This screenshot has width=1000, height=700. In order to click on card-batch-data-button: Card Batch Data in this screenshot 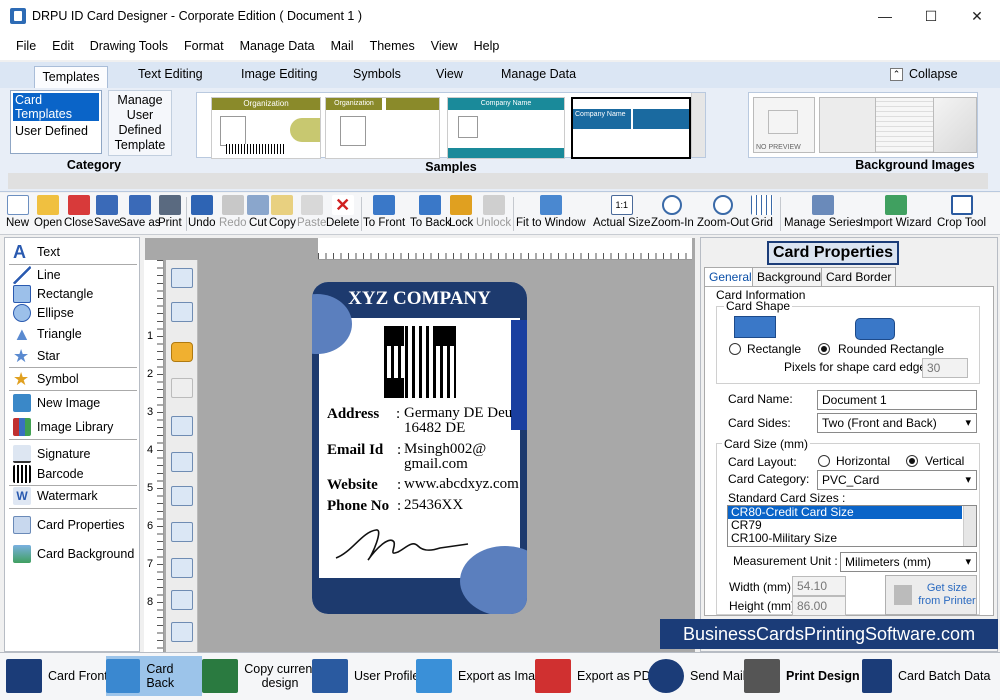, I will do `click(926, 676)`.